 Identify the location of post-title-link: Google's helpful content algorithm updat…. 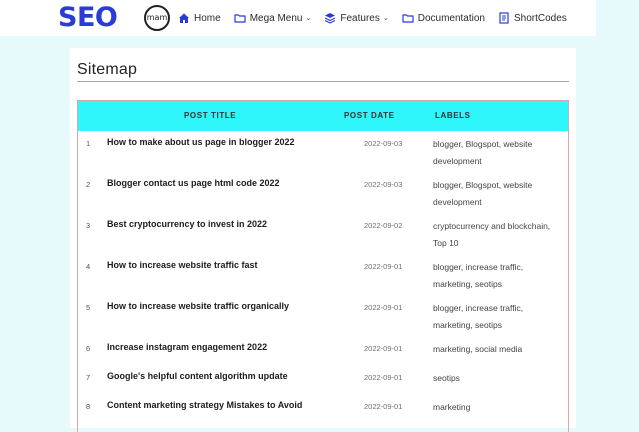
(197, 376).